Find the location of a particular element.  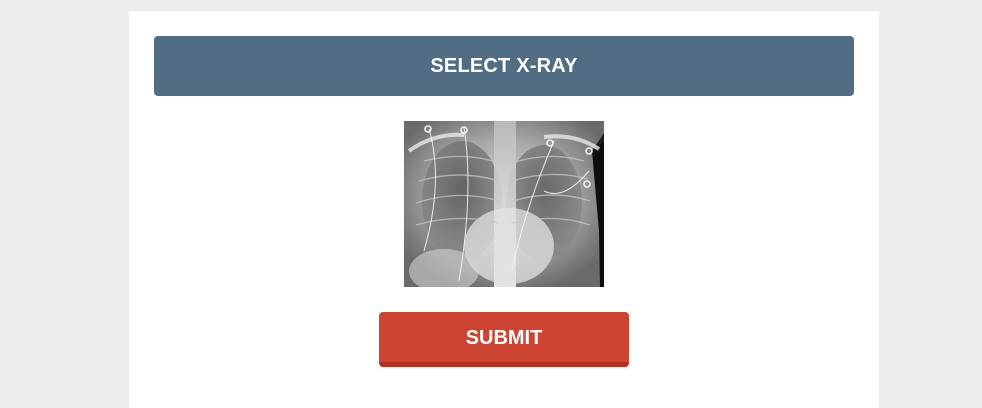

xray-image-preview is located at coordinates (504, 204).